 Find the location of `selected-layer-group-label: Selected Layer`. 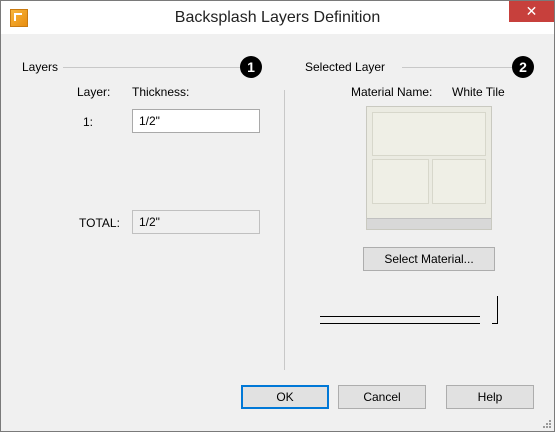

selected-layer-group-label: Selected Layer is located at coordinates (345, 67).